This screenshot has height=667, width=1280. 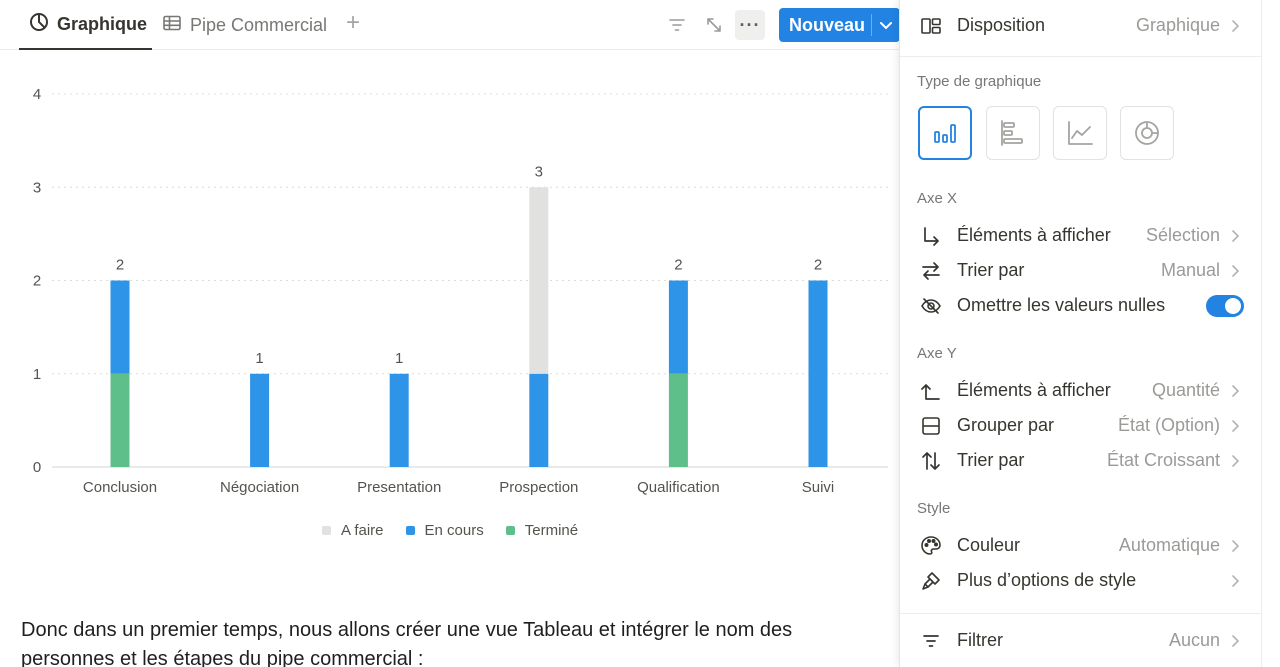 What do you see at coordinates (1081, 425) in the screenshot?
I see `y-axis-group-row: Grouper par État (Option)` at bounding box center [1081, 425].